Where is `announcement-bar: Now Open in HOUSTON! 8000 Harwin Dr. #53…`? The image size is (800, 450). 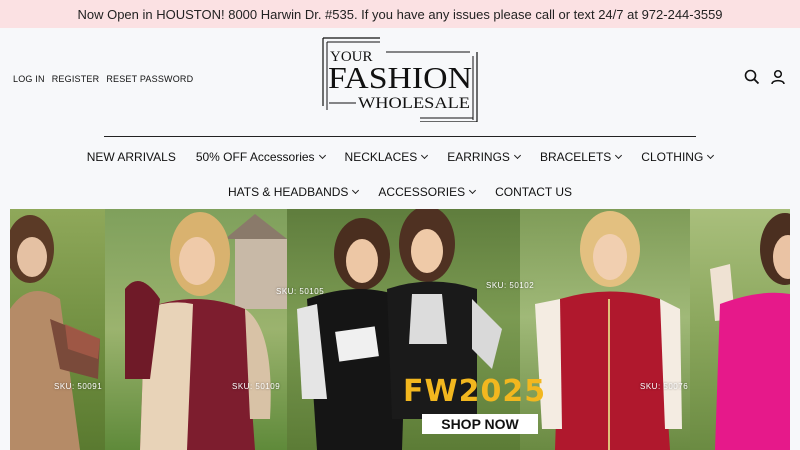
announcement-bar: Now Open in HOUSTON! 8000 Harwin Dr. #53… is located at coordinates (400, 14).